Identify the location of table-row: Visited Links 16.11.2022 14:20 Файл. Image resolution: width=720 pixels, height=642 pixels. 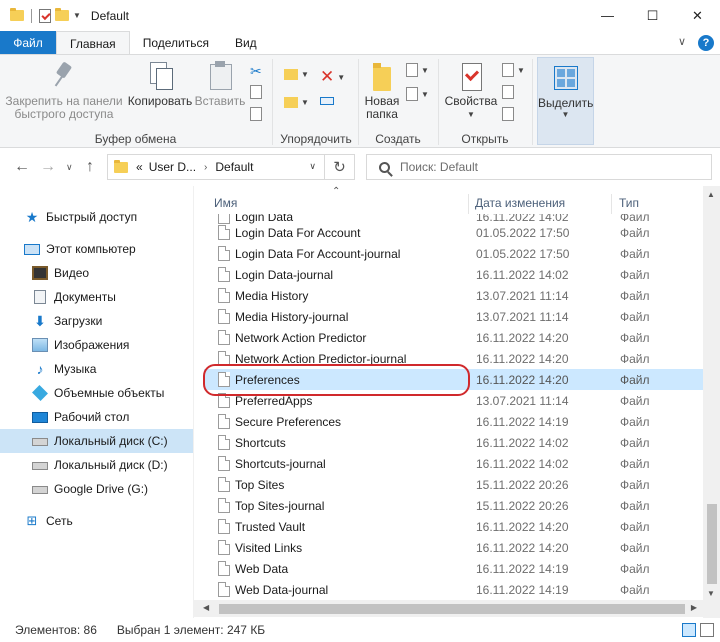
(454, 547).